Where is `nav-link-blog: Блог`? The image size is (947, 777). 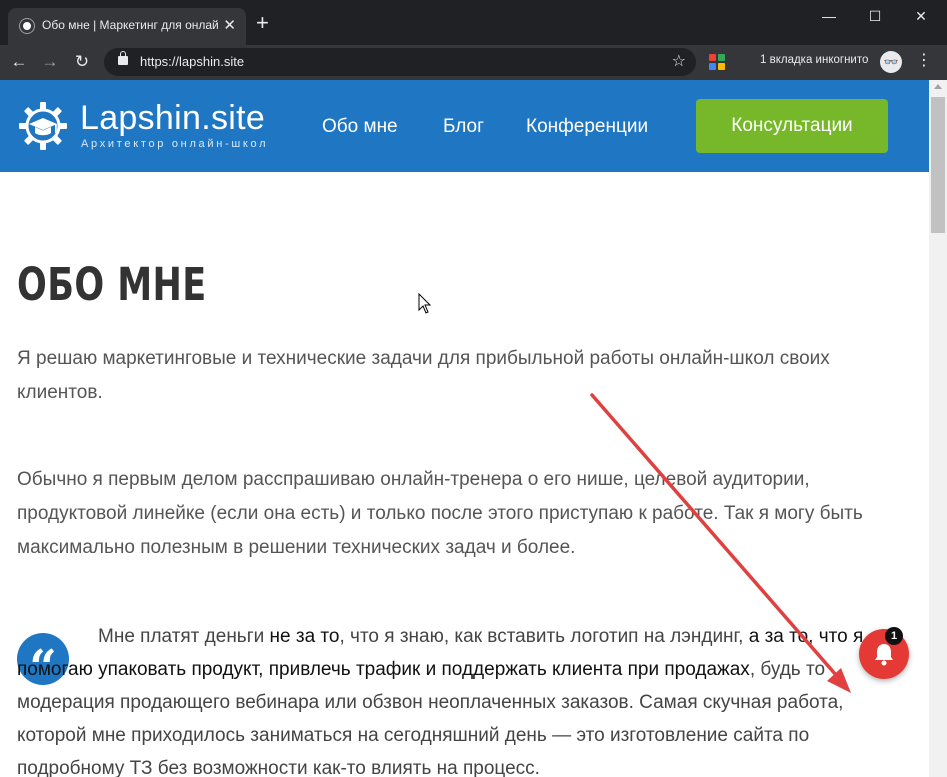 nav-link-blog: Блог is located at coordinates (463, 127).